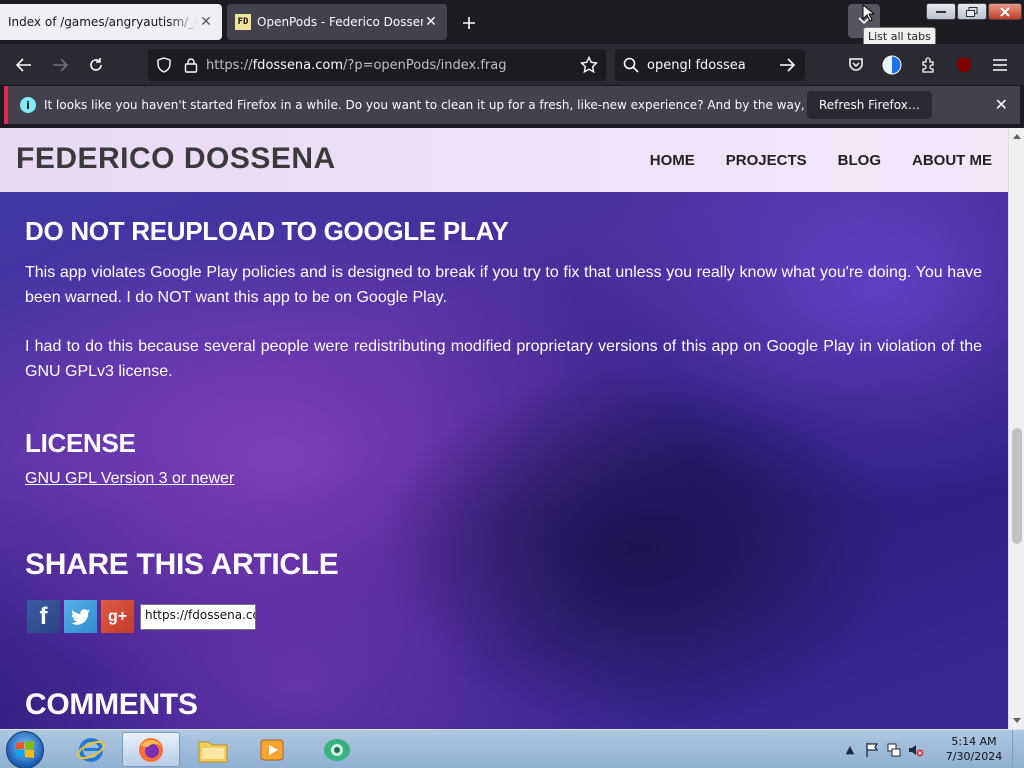 Image resolution: width=1024 pixels, height=768 pixels. I want to click on url-host: fdossena.com, so click(298, 65).